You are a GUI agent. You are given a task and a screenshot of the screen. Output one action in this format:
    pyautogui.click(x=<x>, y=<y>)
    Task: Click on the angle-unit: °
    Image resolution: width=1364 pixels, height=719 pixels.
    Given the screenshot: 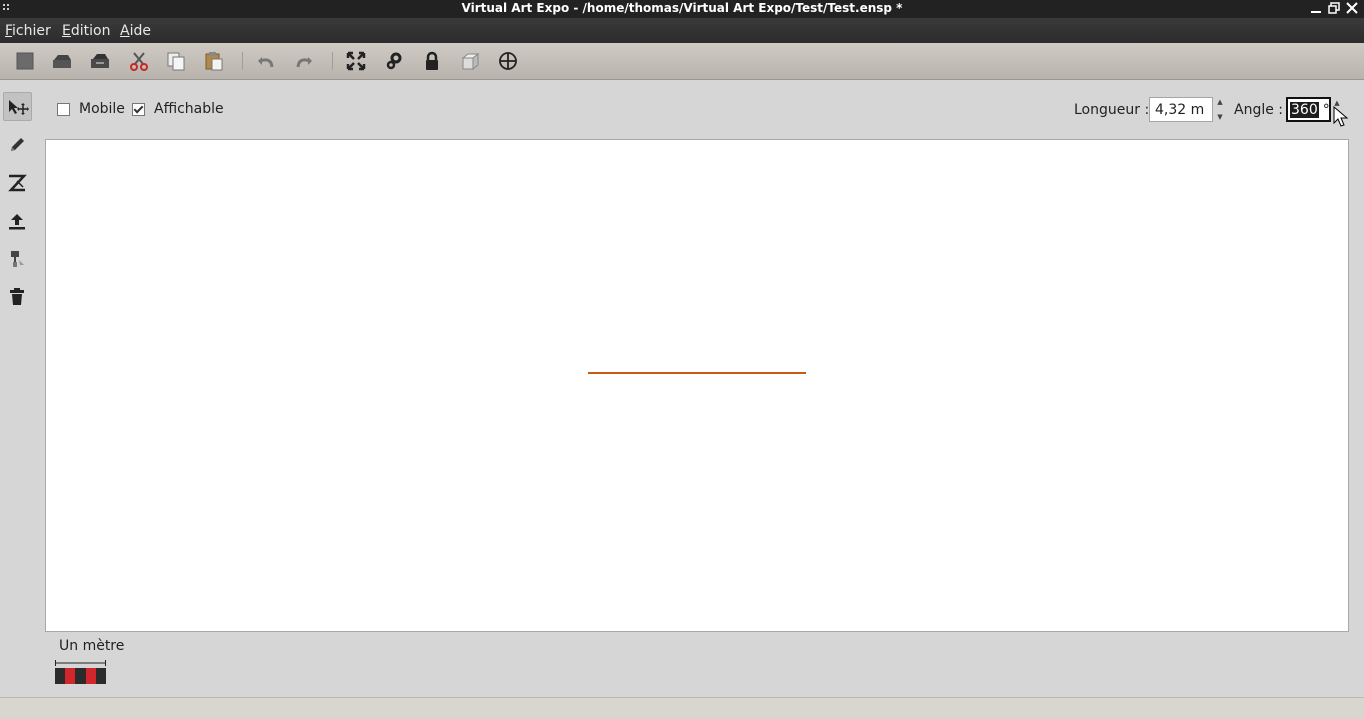 What is the action you would take?
    pyautogui.click(x=1326, y=109)
    